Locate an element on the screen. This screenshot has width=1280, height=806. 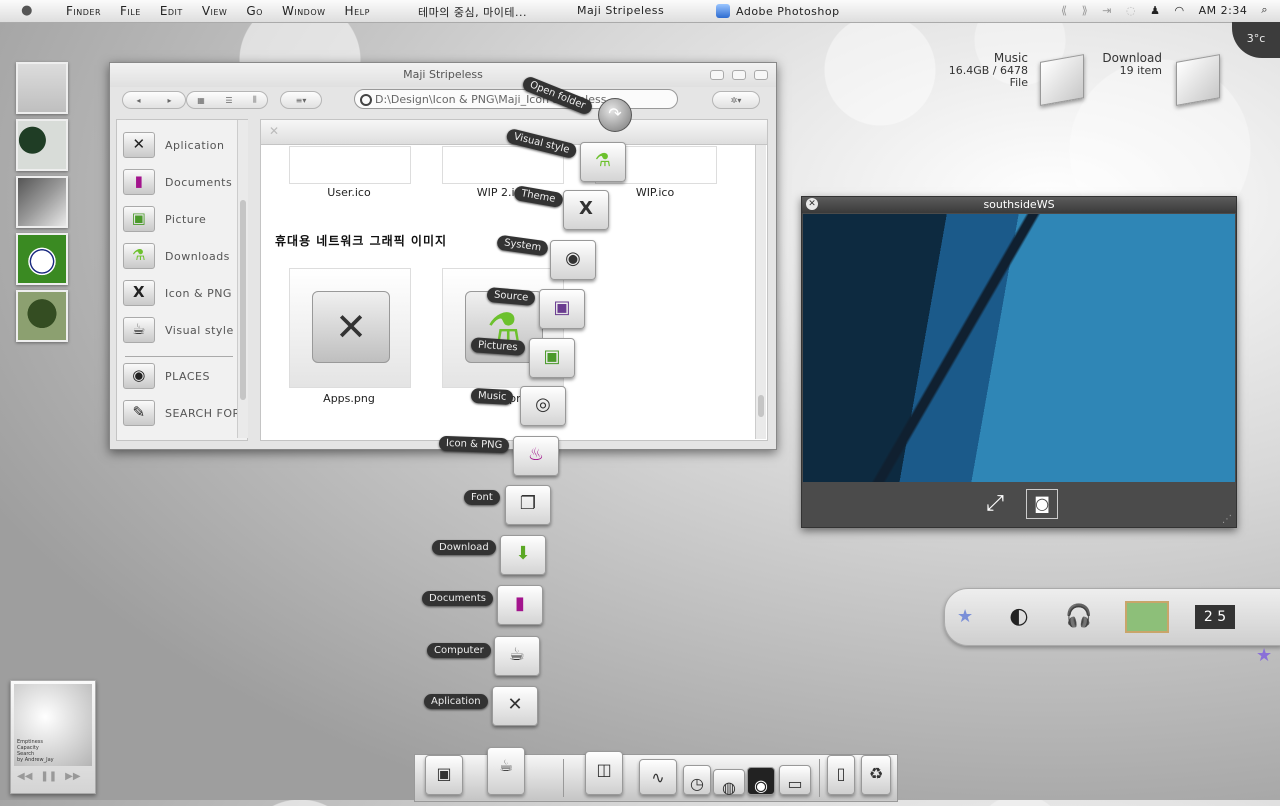
headphones-icon: 🎧 is located at coordinates (1079, 617).